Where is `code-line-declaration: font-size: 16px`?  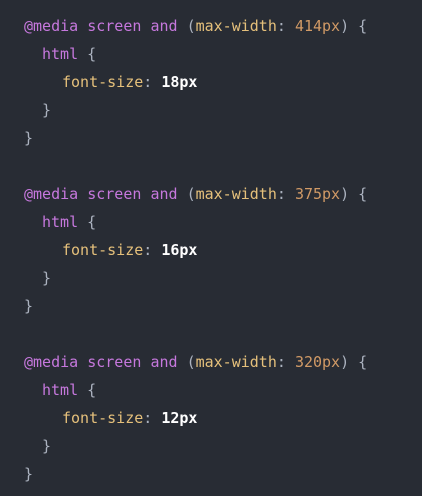
code-line-declaration: font-size: 16px is located at coordinates (223, 250).